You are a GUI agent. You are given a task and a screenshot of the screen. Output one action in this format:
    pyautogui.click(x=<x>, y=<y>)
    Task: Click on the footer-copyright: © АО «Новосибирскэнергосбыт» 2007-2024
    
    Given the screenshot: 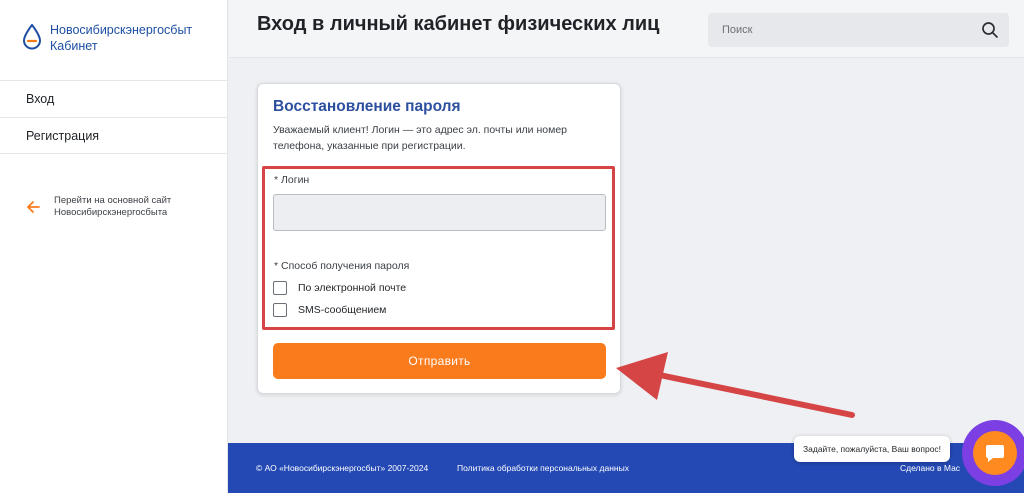 What is the action you would take?
    pyautogui.click(x=342, y=468)
    